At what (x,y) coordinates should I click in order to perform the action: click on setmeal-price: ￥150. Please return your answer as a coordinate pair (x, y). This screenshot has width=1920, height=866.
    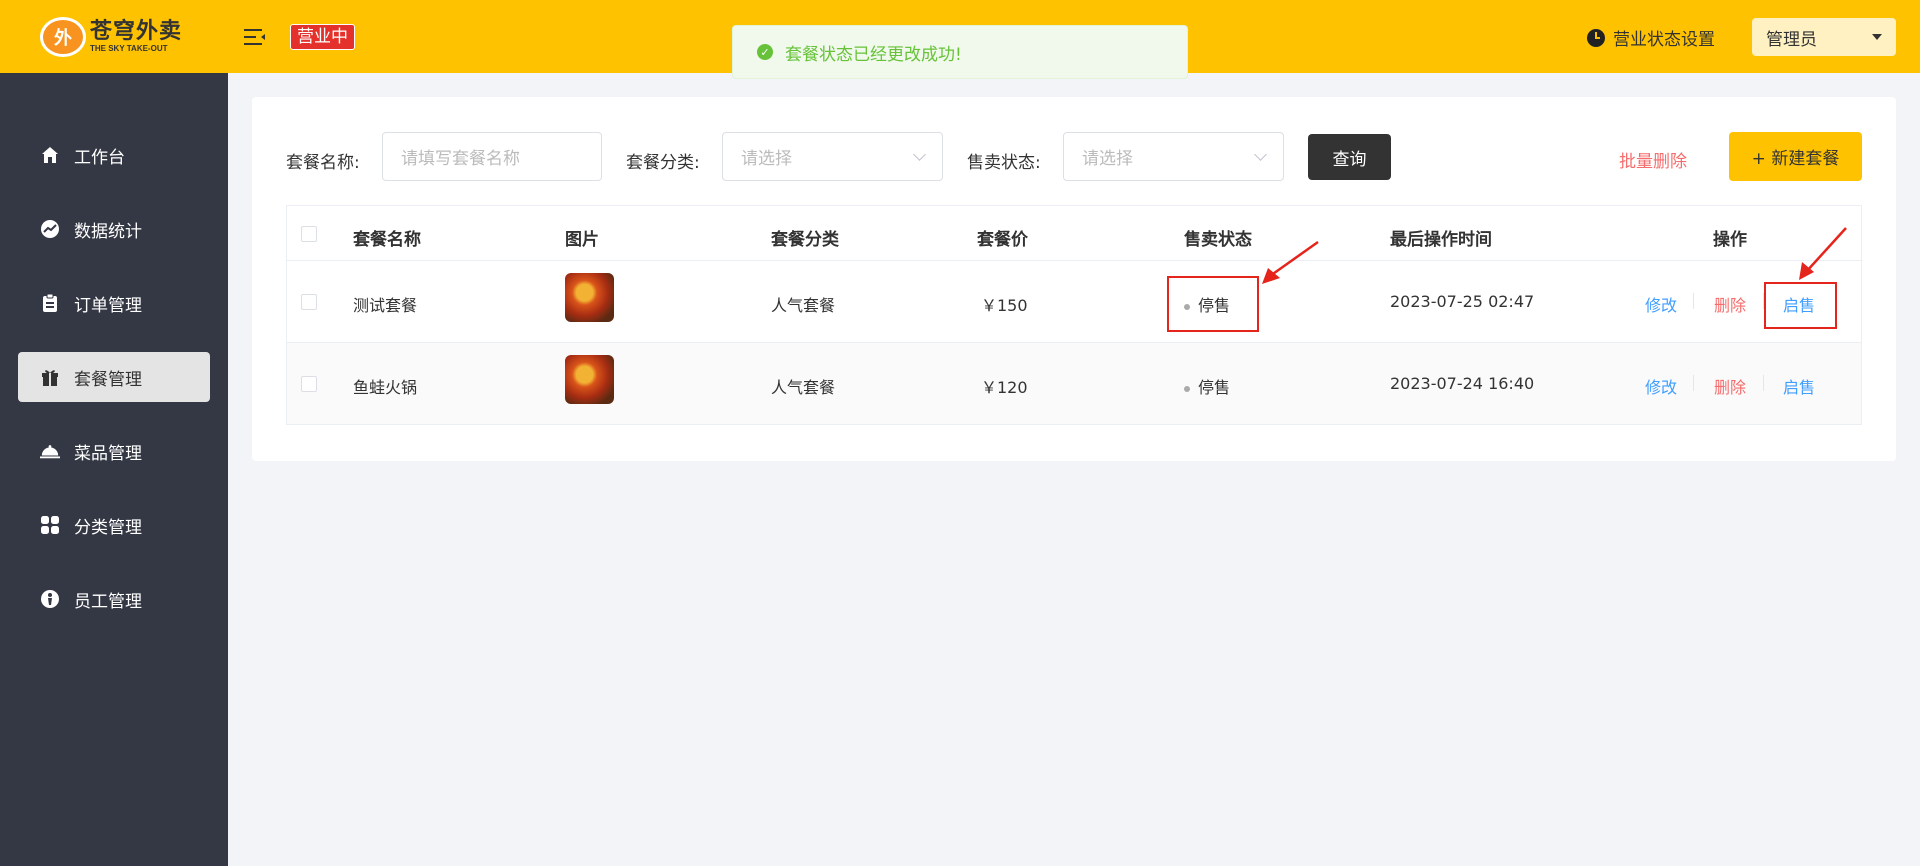
    Looking at the image, I should click on (1004, 305).